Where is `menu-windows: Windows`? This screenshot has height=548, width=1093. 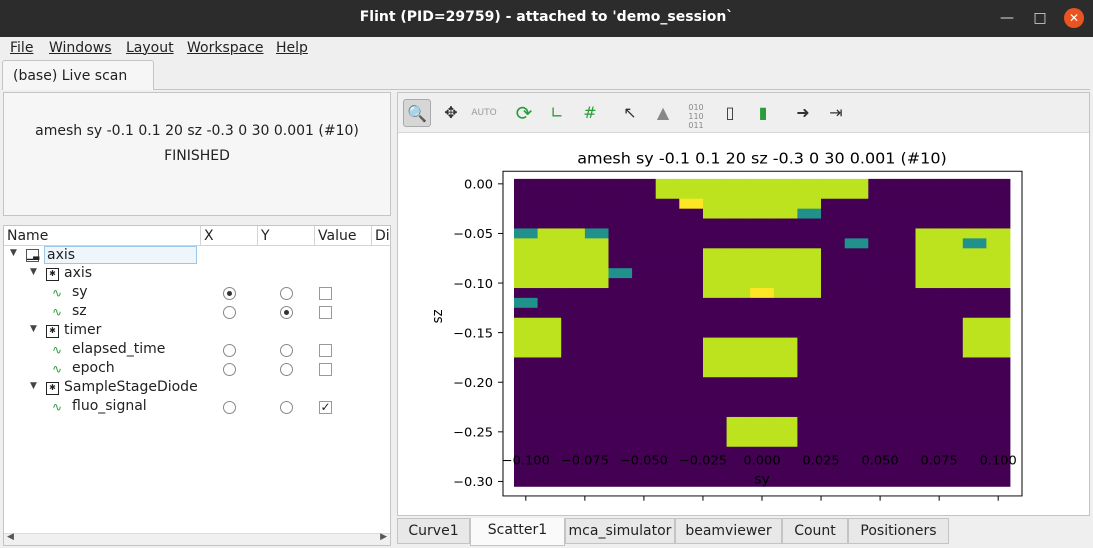
menu-windows: Windows is located at coordinates (80, 48).